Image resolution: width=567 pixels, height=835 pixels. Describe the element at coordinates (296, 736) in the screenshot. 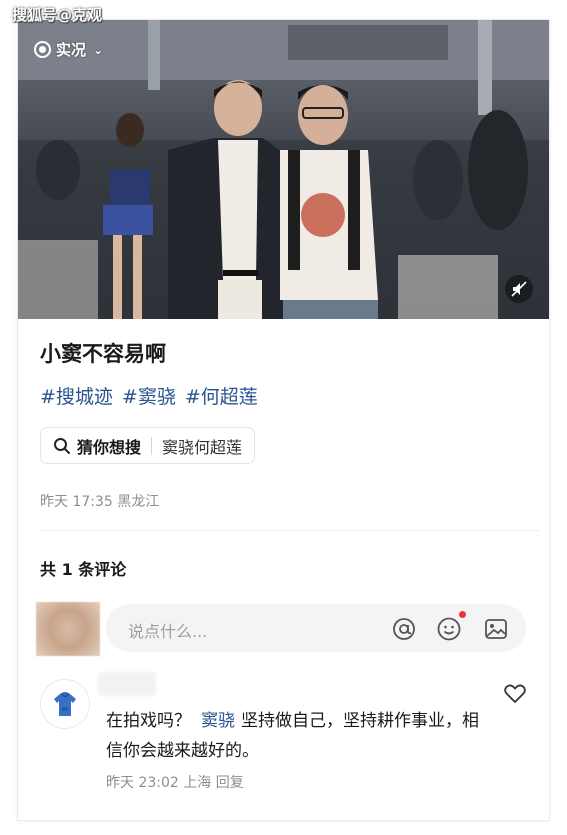

I see `comment-text: 在拍戏吗？ 窦骁 坚持做自己，坚持耕作事业，相信你会越来越好的。` at that location.